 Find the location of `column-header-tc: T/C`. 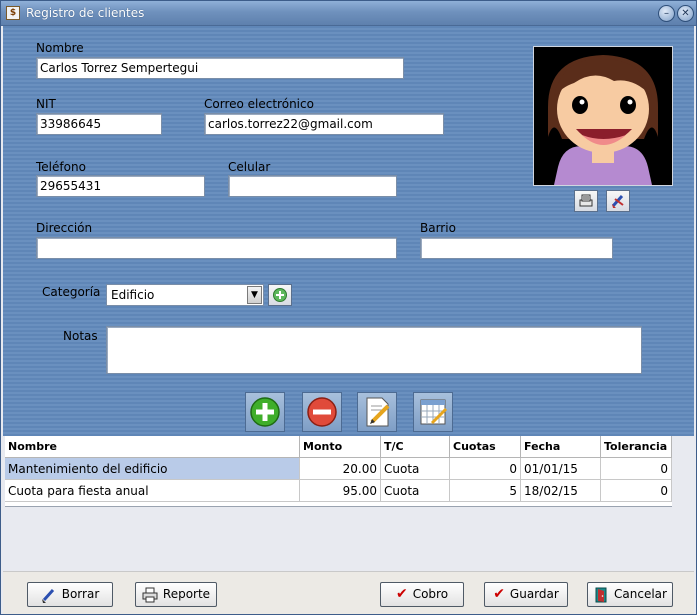

column-header-tc: T/C is located at coordinates (415, 447).